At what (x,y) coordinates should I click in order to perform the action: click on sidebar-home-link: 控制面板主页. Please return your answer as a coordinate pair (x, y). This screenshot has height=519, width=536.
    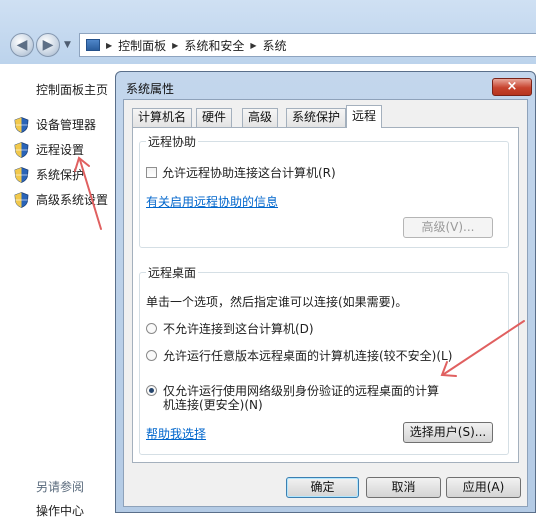
    Looking at the image, I should click on (72, 89).